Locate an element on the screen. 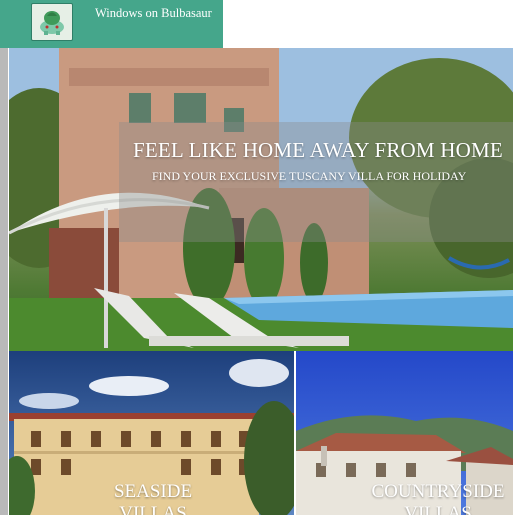  header-bar is located at coordinates (368, 24).